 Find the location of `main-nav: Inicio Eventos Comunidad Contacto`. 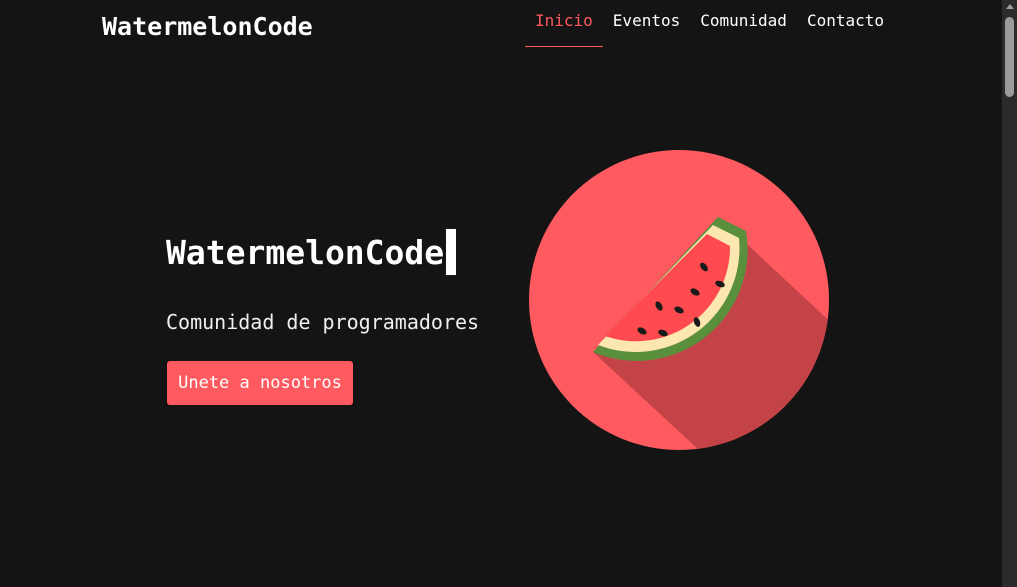

main-nav: Inicio Eventos Comunidad Contacto is located at coordinates (709, 24).